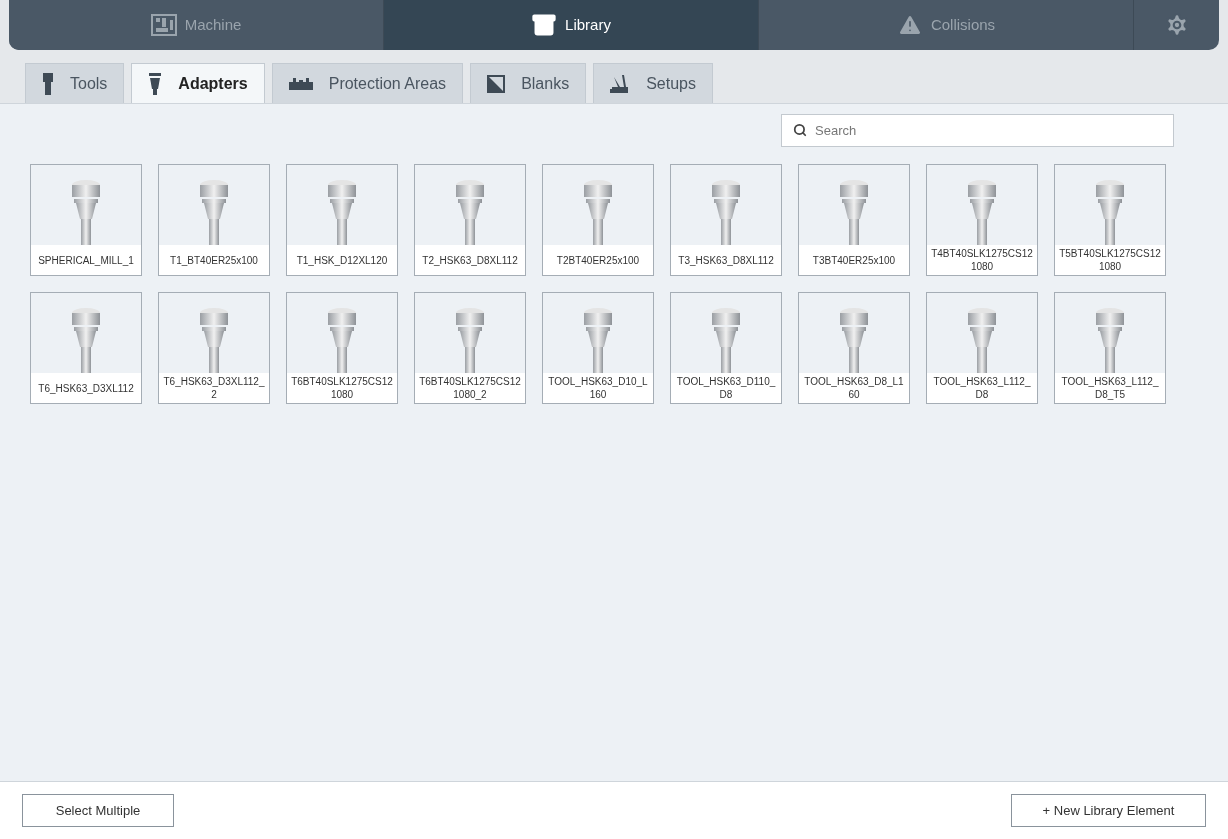  Describe the element at coordinates (367, 83) in the screenshot. I see `category-tab: Protection Areas` at that location.